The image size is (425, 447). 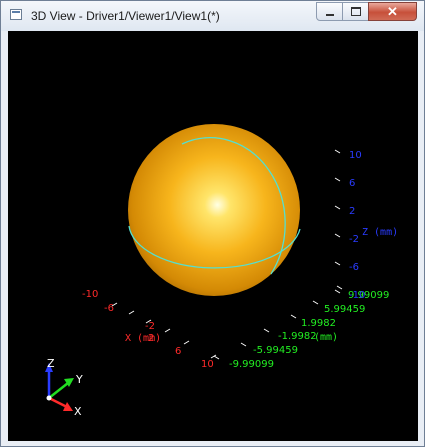 I want to click on z-tick-label: -6, so click(x=354, y=267).